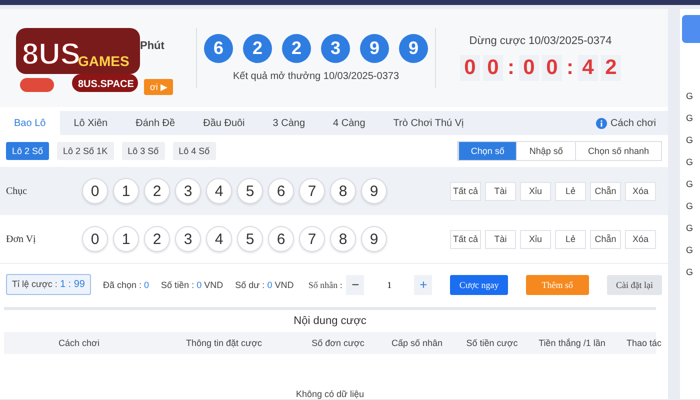 Image resolution: width=700 pixels, height=400 pixels. What do you see at coordinates (389, 284) in the screenshot?
I see `multiplier-field: 1` at bounding box center [389, 284].